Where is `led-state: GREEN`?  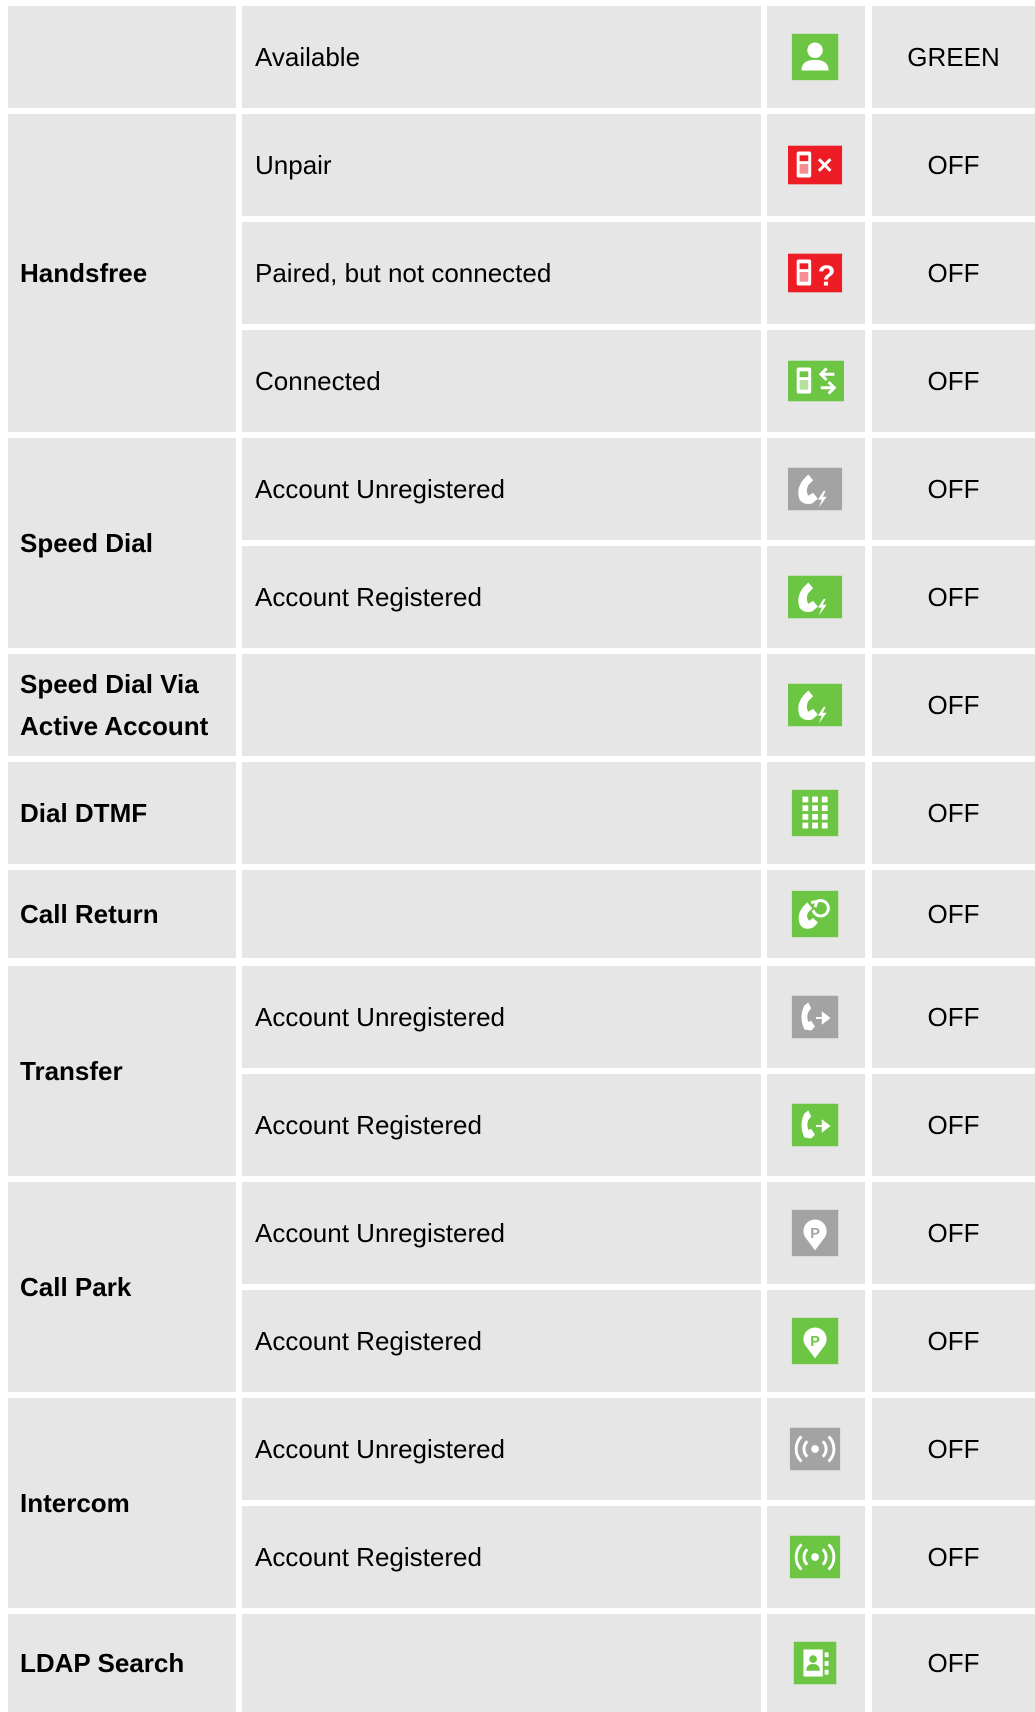 led-state: GREEN is located at coordinates (953, 56).